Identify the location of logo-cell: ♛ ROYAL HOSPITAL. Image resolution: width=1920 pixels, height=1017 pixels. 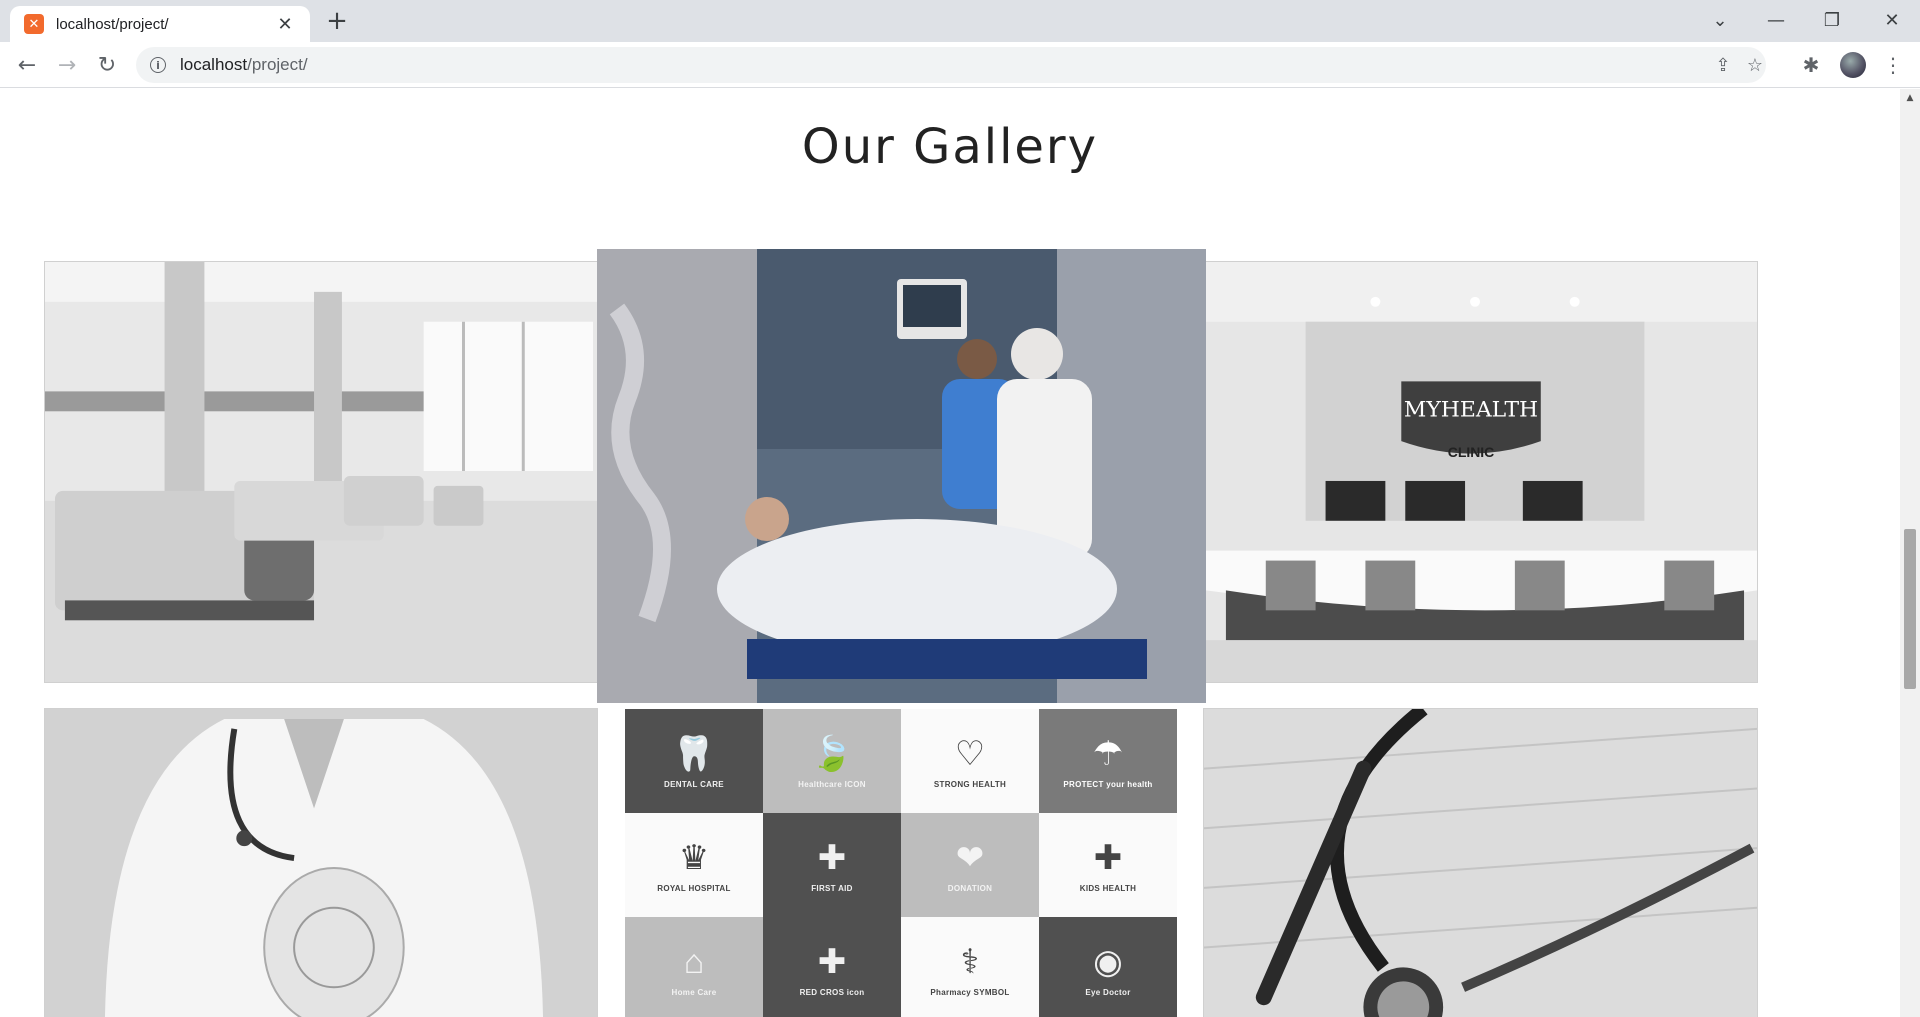
(694, 865).